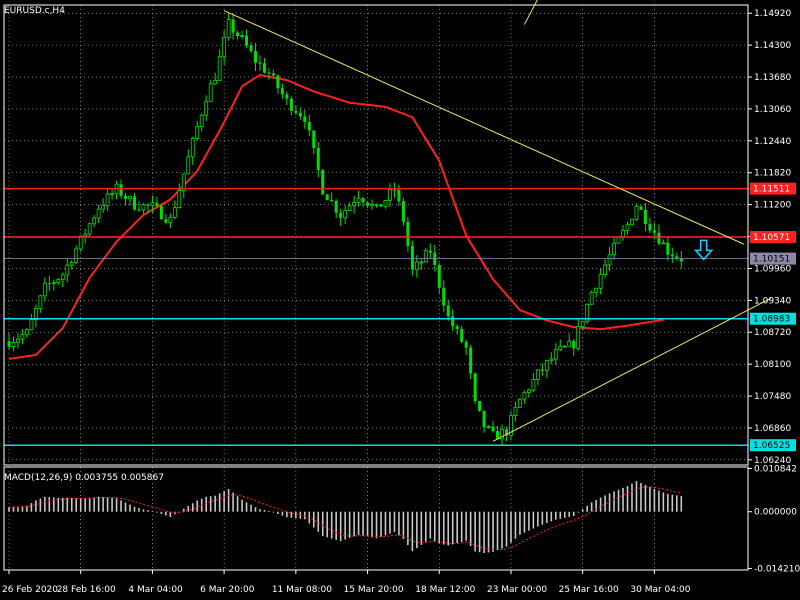 This screenshot has width=800, height=600. What do you see at coordinates (771, 446) in the screenshot?
I see `price-tag-label: 1.06525` at bounding box center [771, 446].